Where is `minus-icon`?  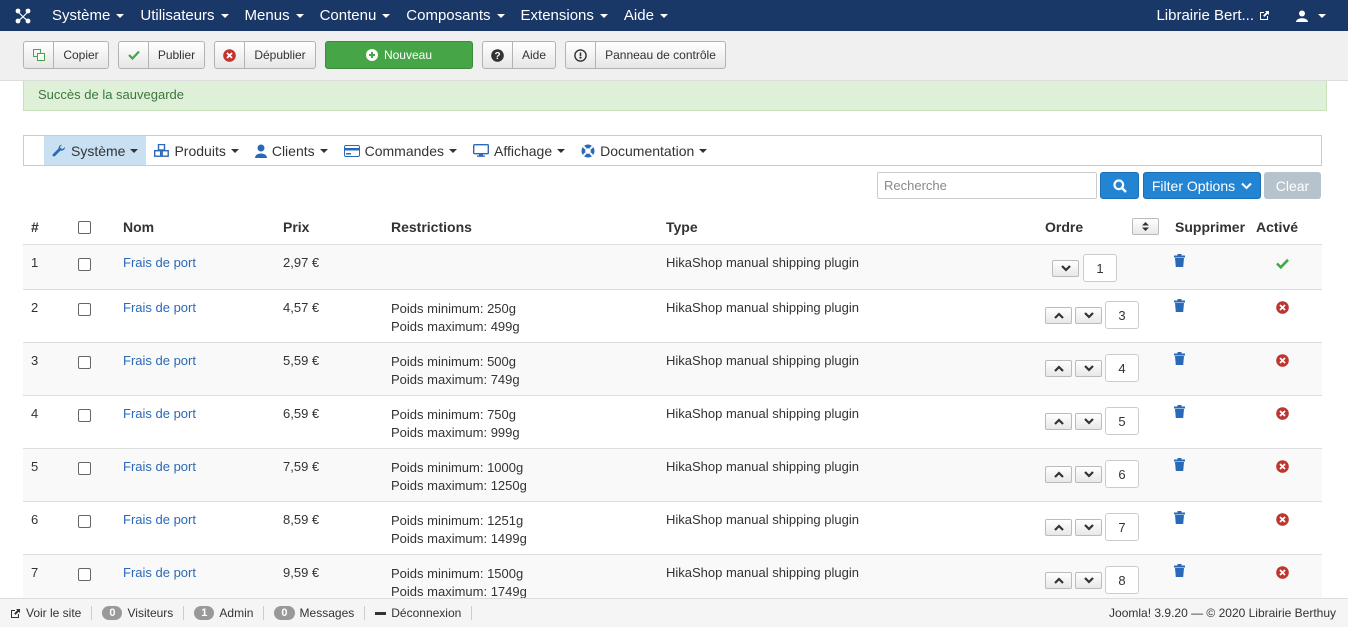
minus-icon is located at coordinates (381, 613).